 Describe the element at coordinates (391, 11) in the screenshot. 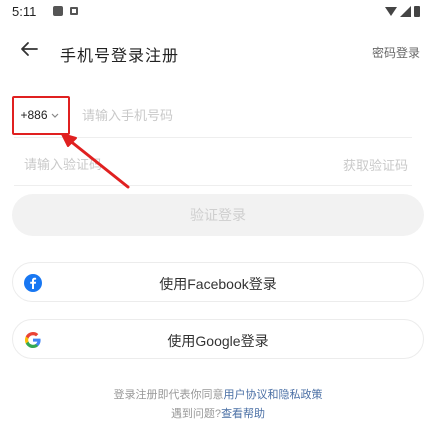

I see `wifi-icon` at that location.